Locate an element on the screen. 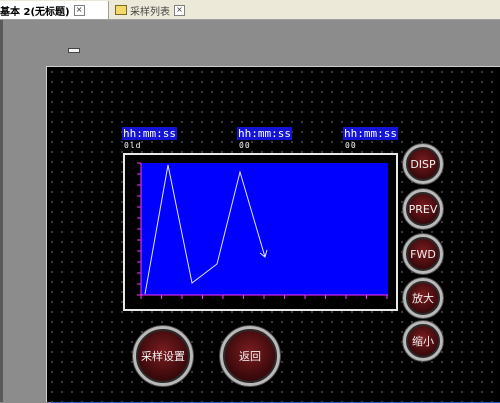 This screenshot has width=500, height=403. tab-sampling-list: 采样列表 × is located at coordinates (150, 10).